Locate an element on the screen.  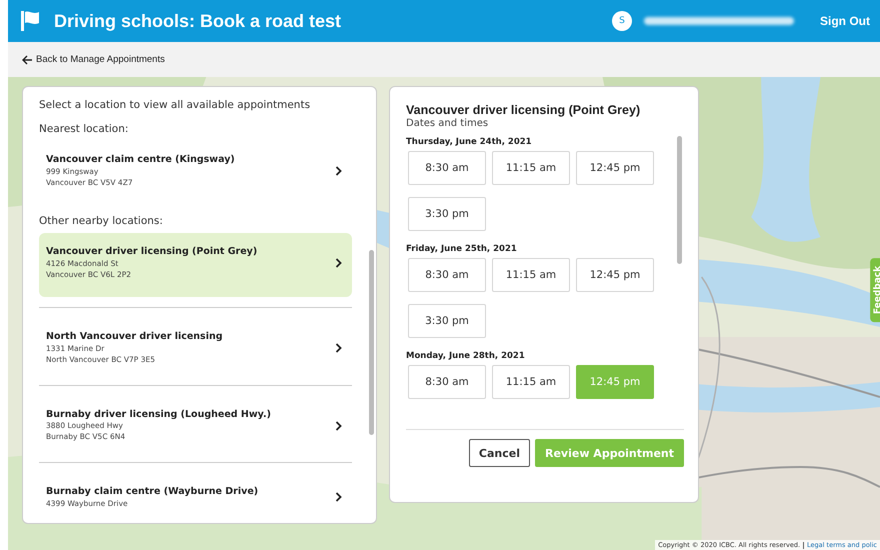
panel-title: Vancouver driver licensing (Point Grey) is located at coordinates (524, 110).